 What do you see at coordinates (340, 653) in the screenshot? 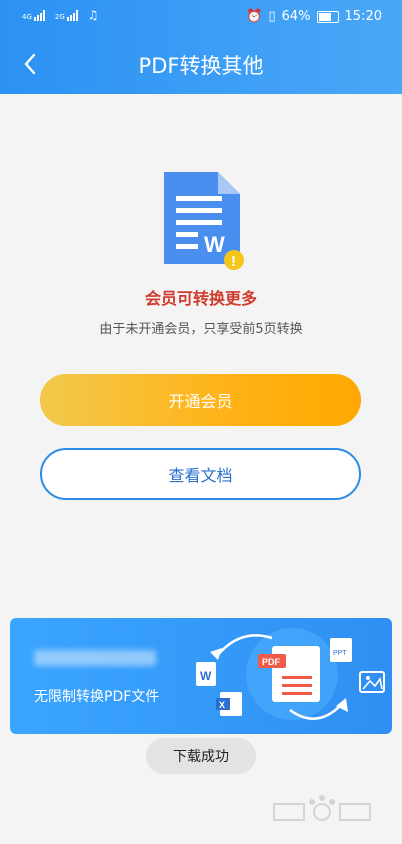
I see `ppt-label: PPT` at bounding box center [340, 653].